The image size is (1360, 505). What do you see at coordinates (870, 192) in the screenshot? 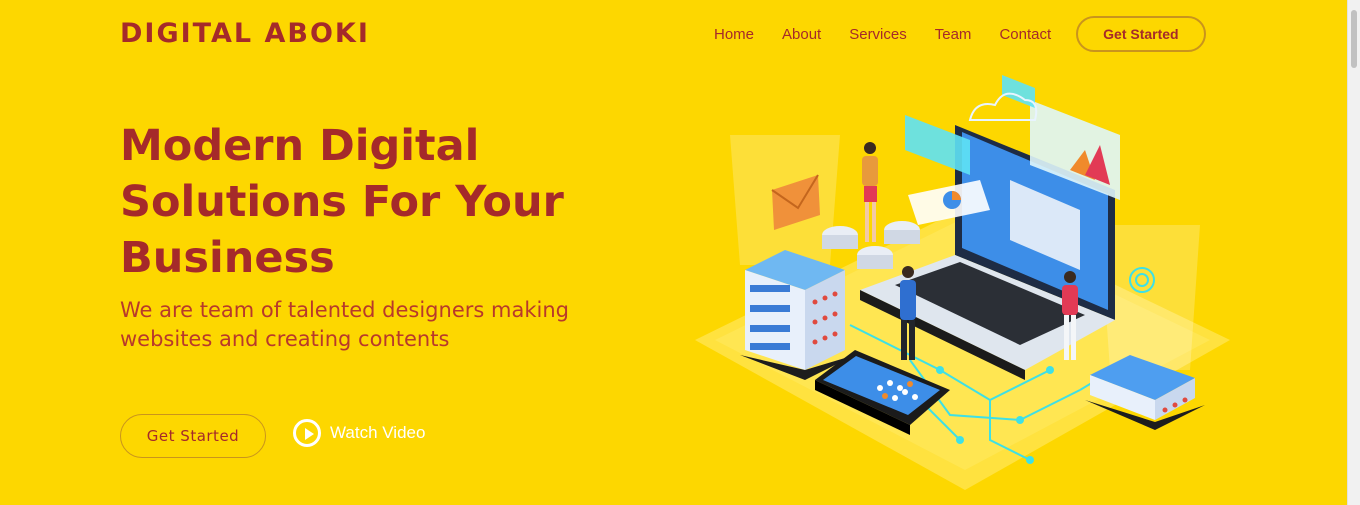
I see `person-figure` at bounding box center [870, 192].